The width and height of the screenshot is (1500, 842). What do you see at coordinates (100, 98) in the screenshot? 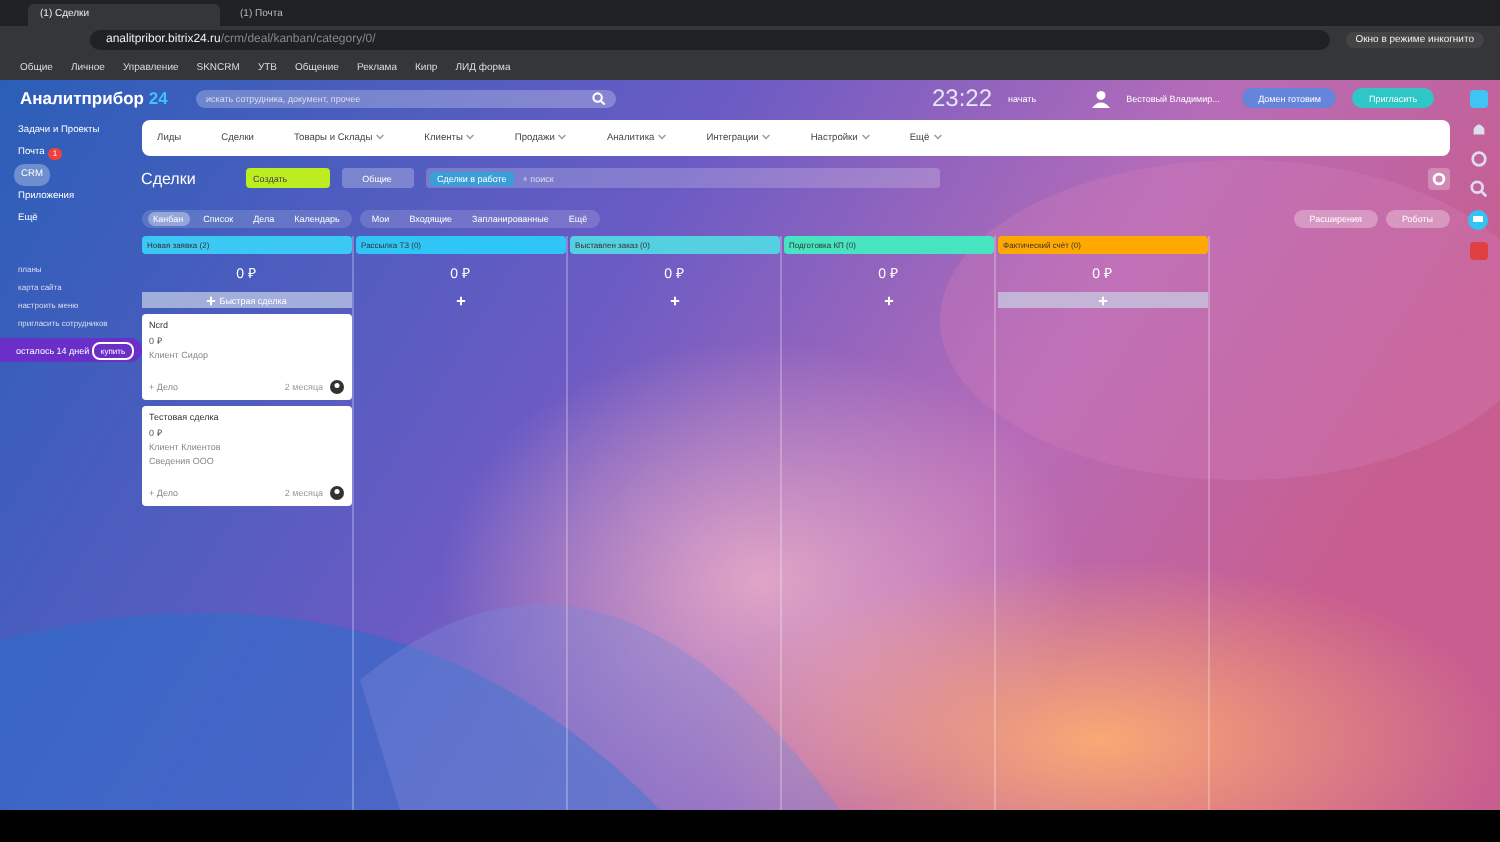
I see `logo: Аналитприбор 24` at bounding box center [100, 98].